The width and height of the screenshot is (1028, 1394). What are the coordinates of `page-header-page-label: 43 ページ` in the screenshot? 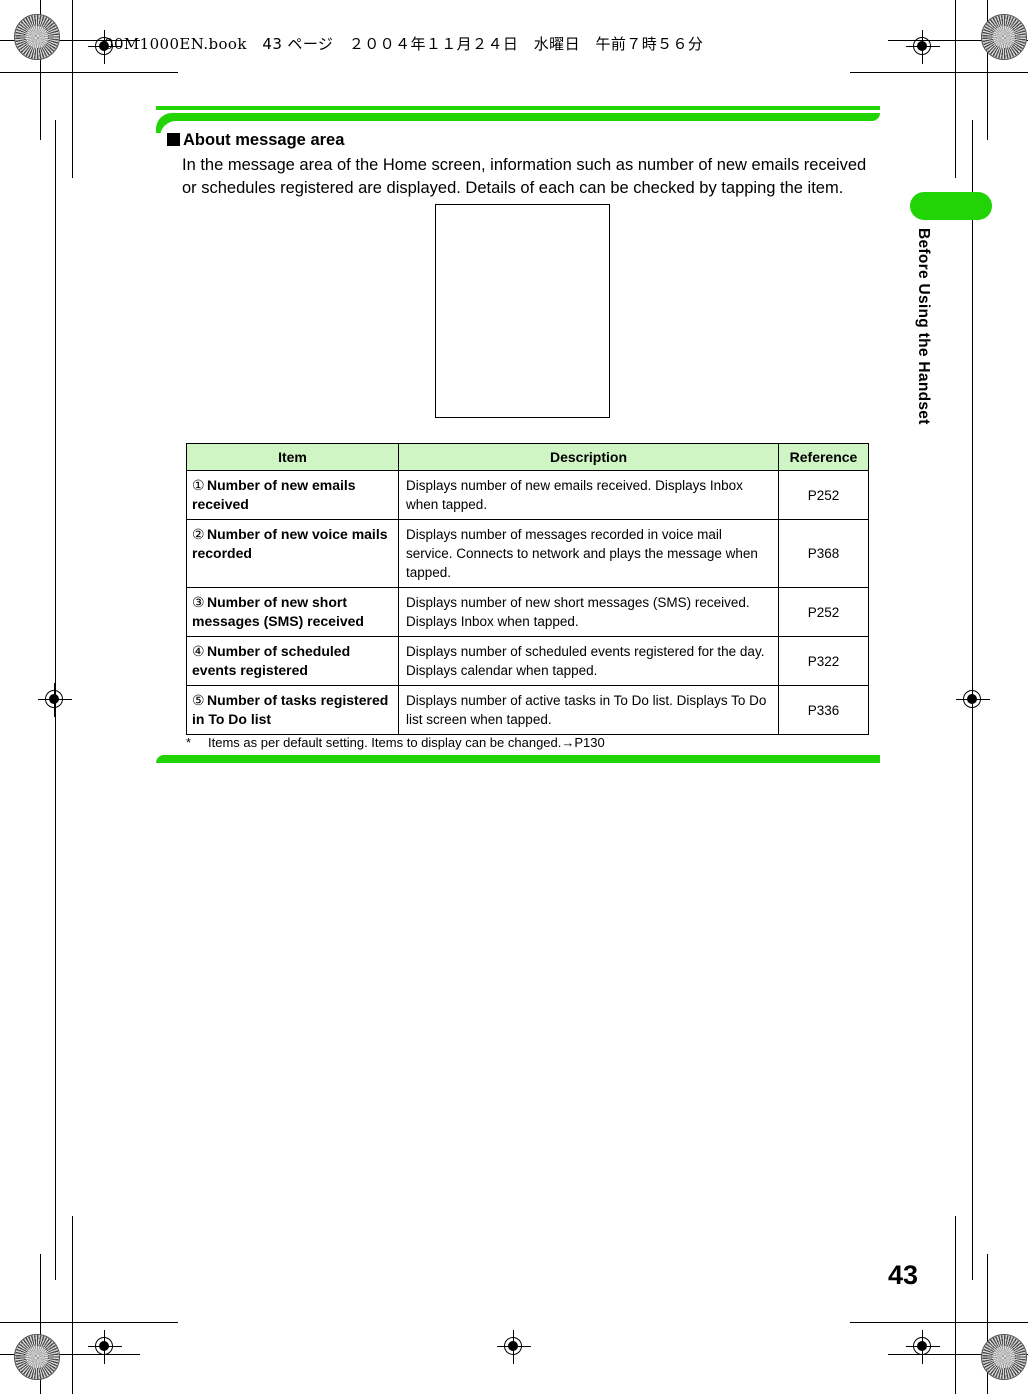 It's located at (298, 44).